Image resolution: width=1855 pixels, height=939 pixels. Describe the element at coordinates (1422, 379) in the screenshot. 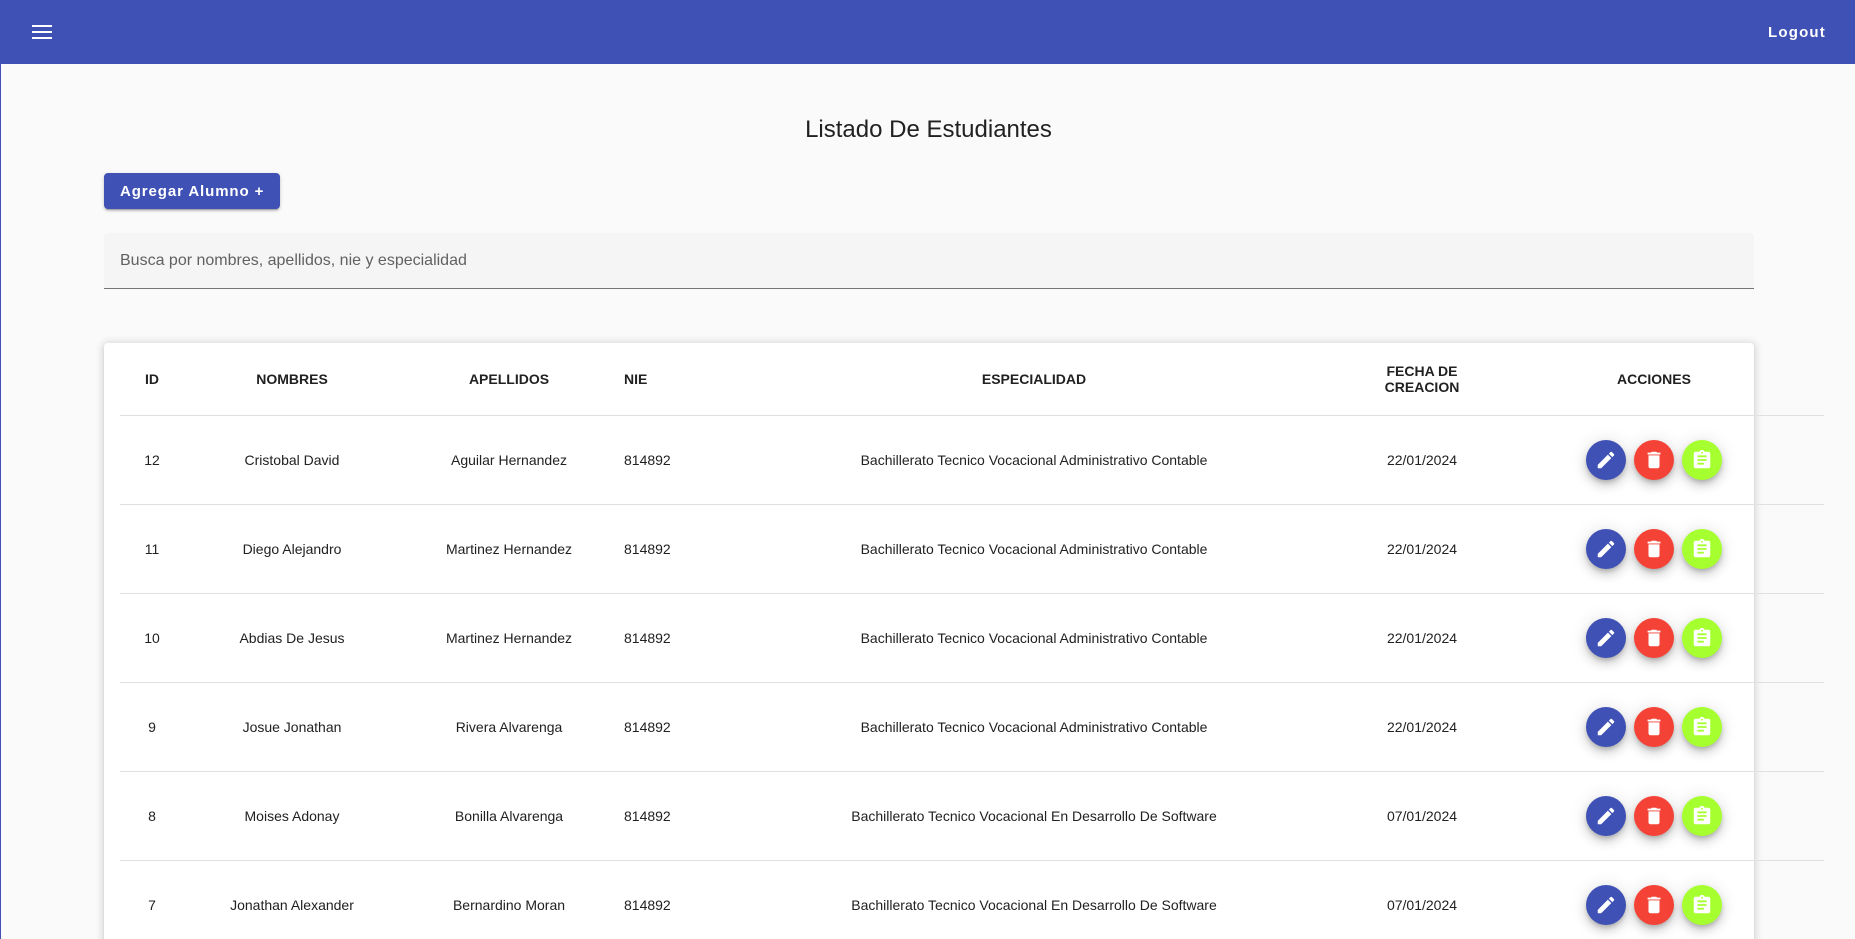

I see `header-fecha: FECHA DE CREACION` at that location.